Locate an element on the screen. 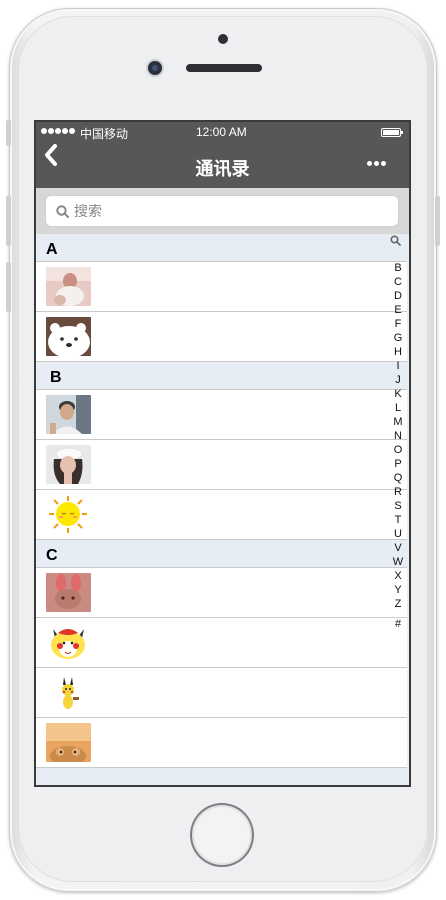 The width and height of the screenshot is (446, 900). index-letter: X is located at coordinates (398, 576).